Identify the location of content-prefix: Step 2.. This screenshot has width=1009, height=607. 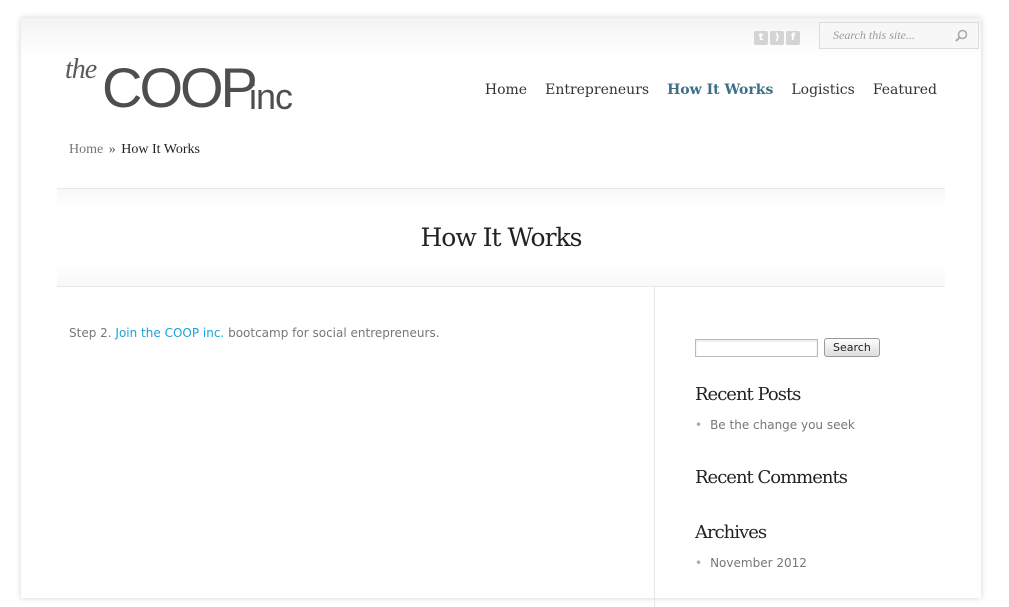
(90, 333).